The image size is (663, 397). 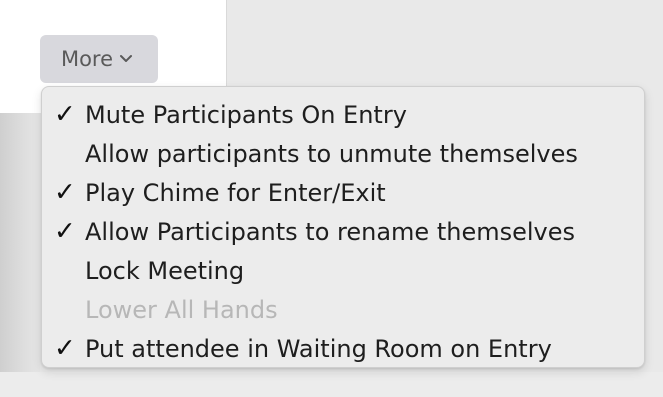 What do you see at coordinates (165, 270) in the screenshot?
I see `menu-item-label: Lock Meeting` at bounding box center [165, 270].